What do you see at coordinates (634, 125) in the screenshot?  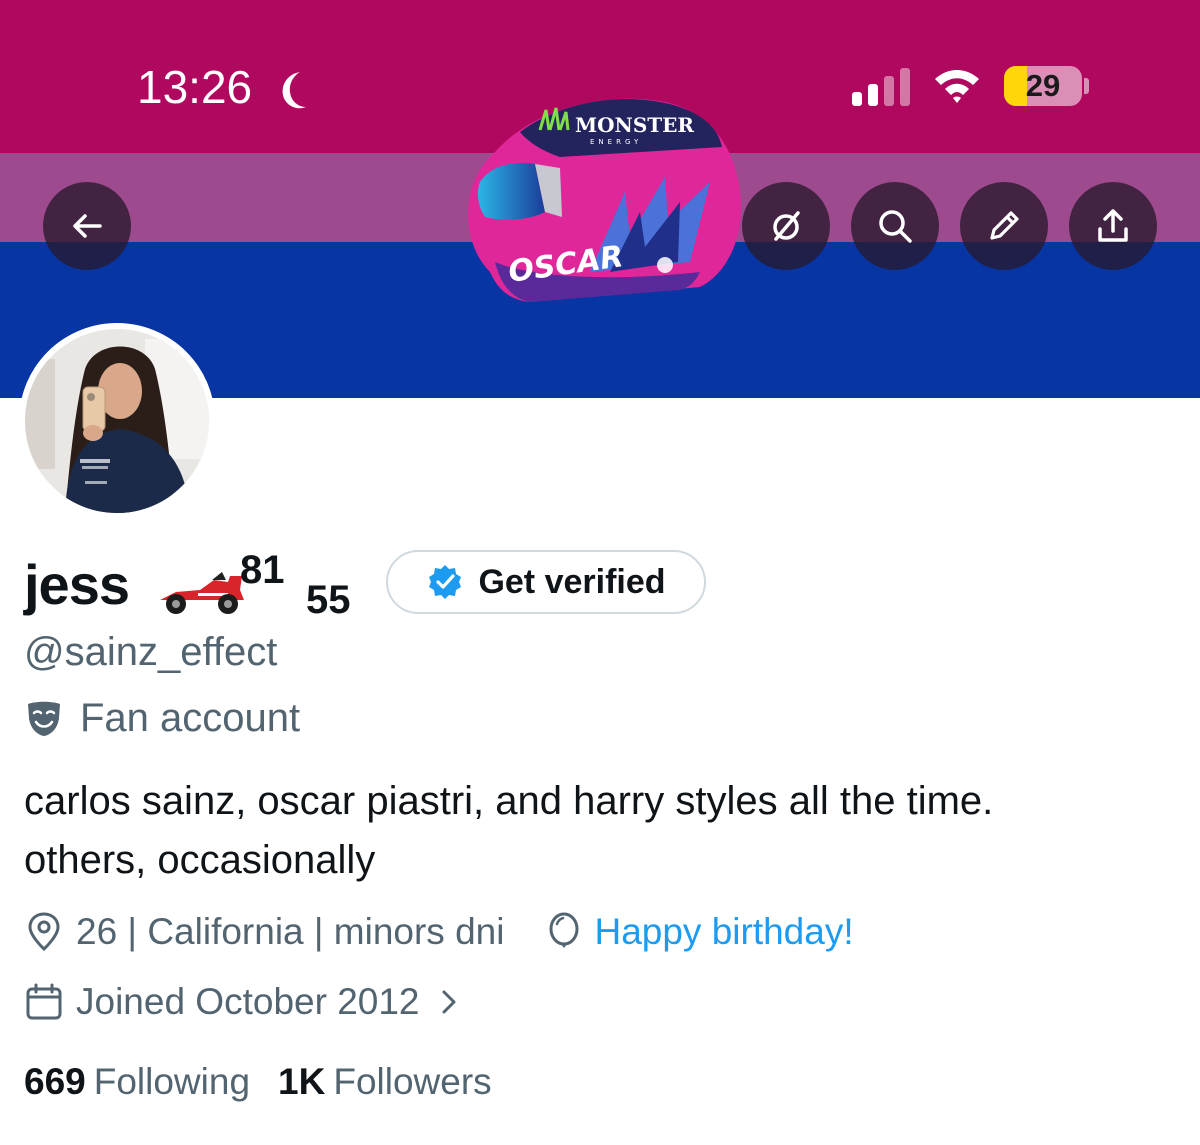 I see `helmet-sponsor-text: MONSTER` at bounding box center [634, 125].